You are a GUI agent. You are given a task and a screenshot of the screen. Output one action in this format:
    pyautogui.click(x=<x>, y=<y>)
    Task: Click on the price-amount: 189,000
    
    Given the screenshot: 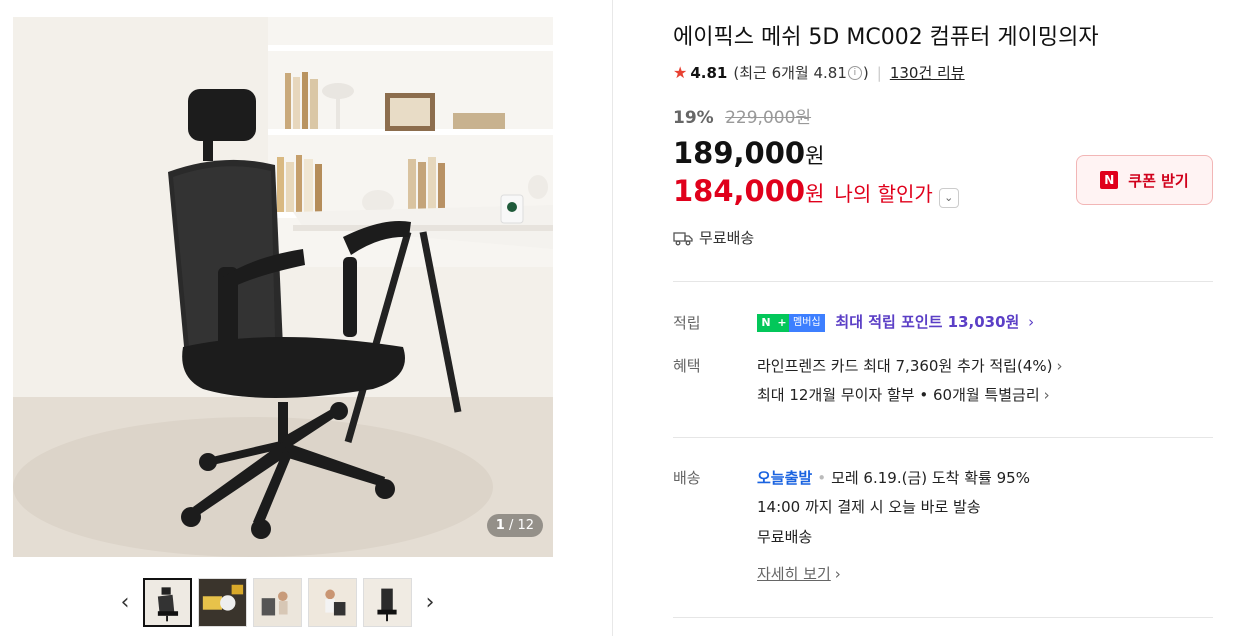 What is the action you would take?
    pyautogui.click(x=739, y=153)
    